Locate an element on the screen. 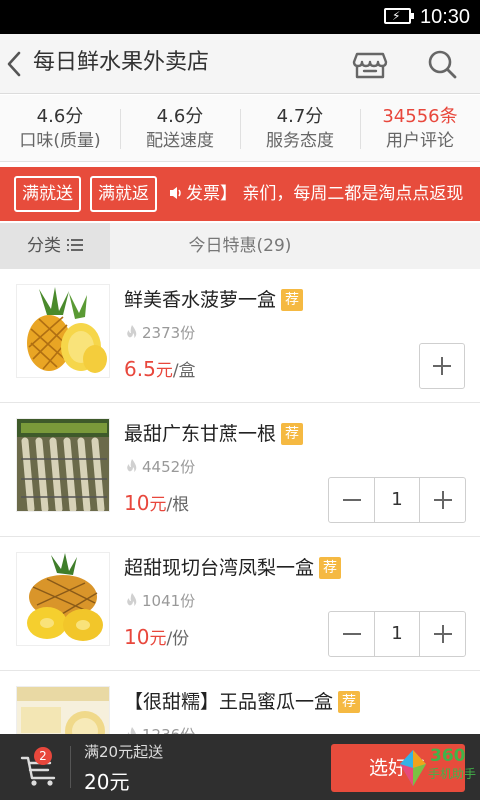  shop-button is located at coordinates (370, 64).